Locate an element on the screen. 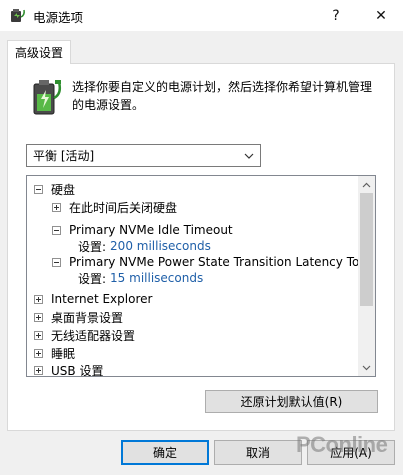  help-icon: ? is located at coordinates (336, 15).